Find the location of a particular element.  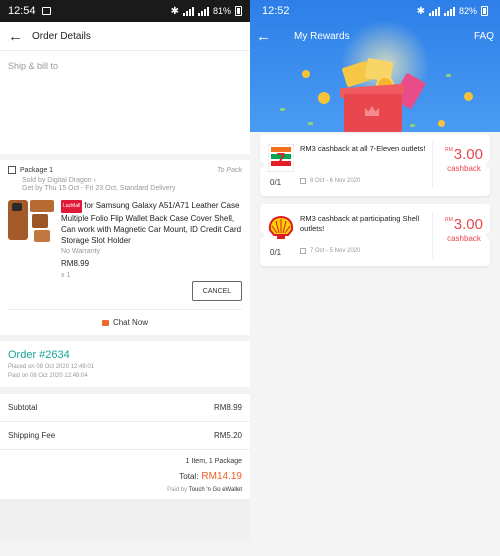

battery-percent: 82% is located at coordinates (467, 11).